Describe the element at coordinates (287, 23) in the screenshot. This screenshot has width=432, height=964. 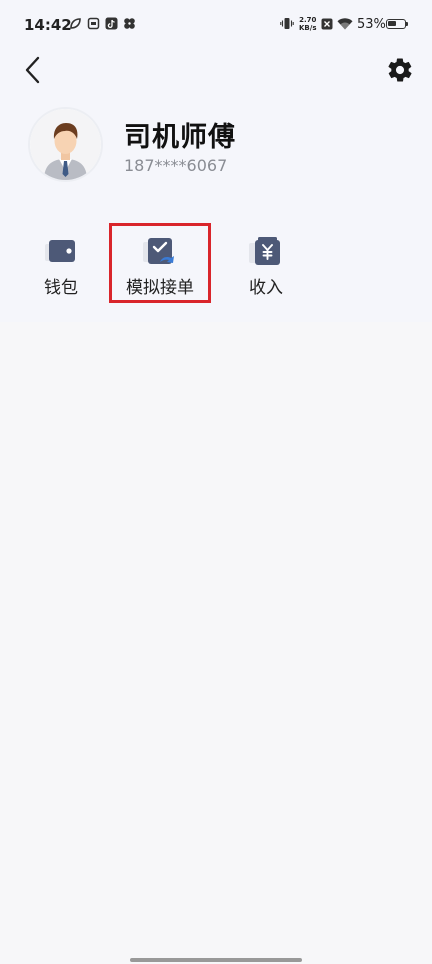
I see `vibrate-icon` at that location.